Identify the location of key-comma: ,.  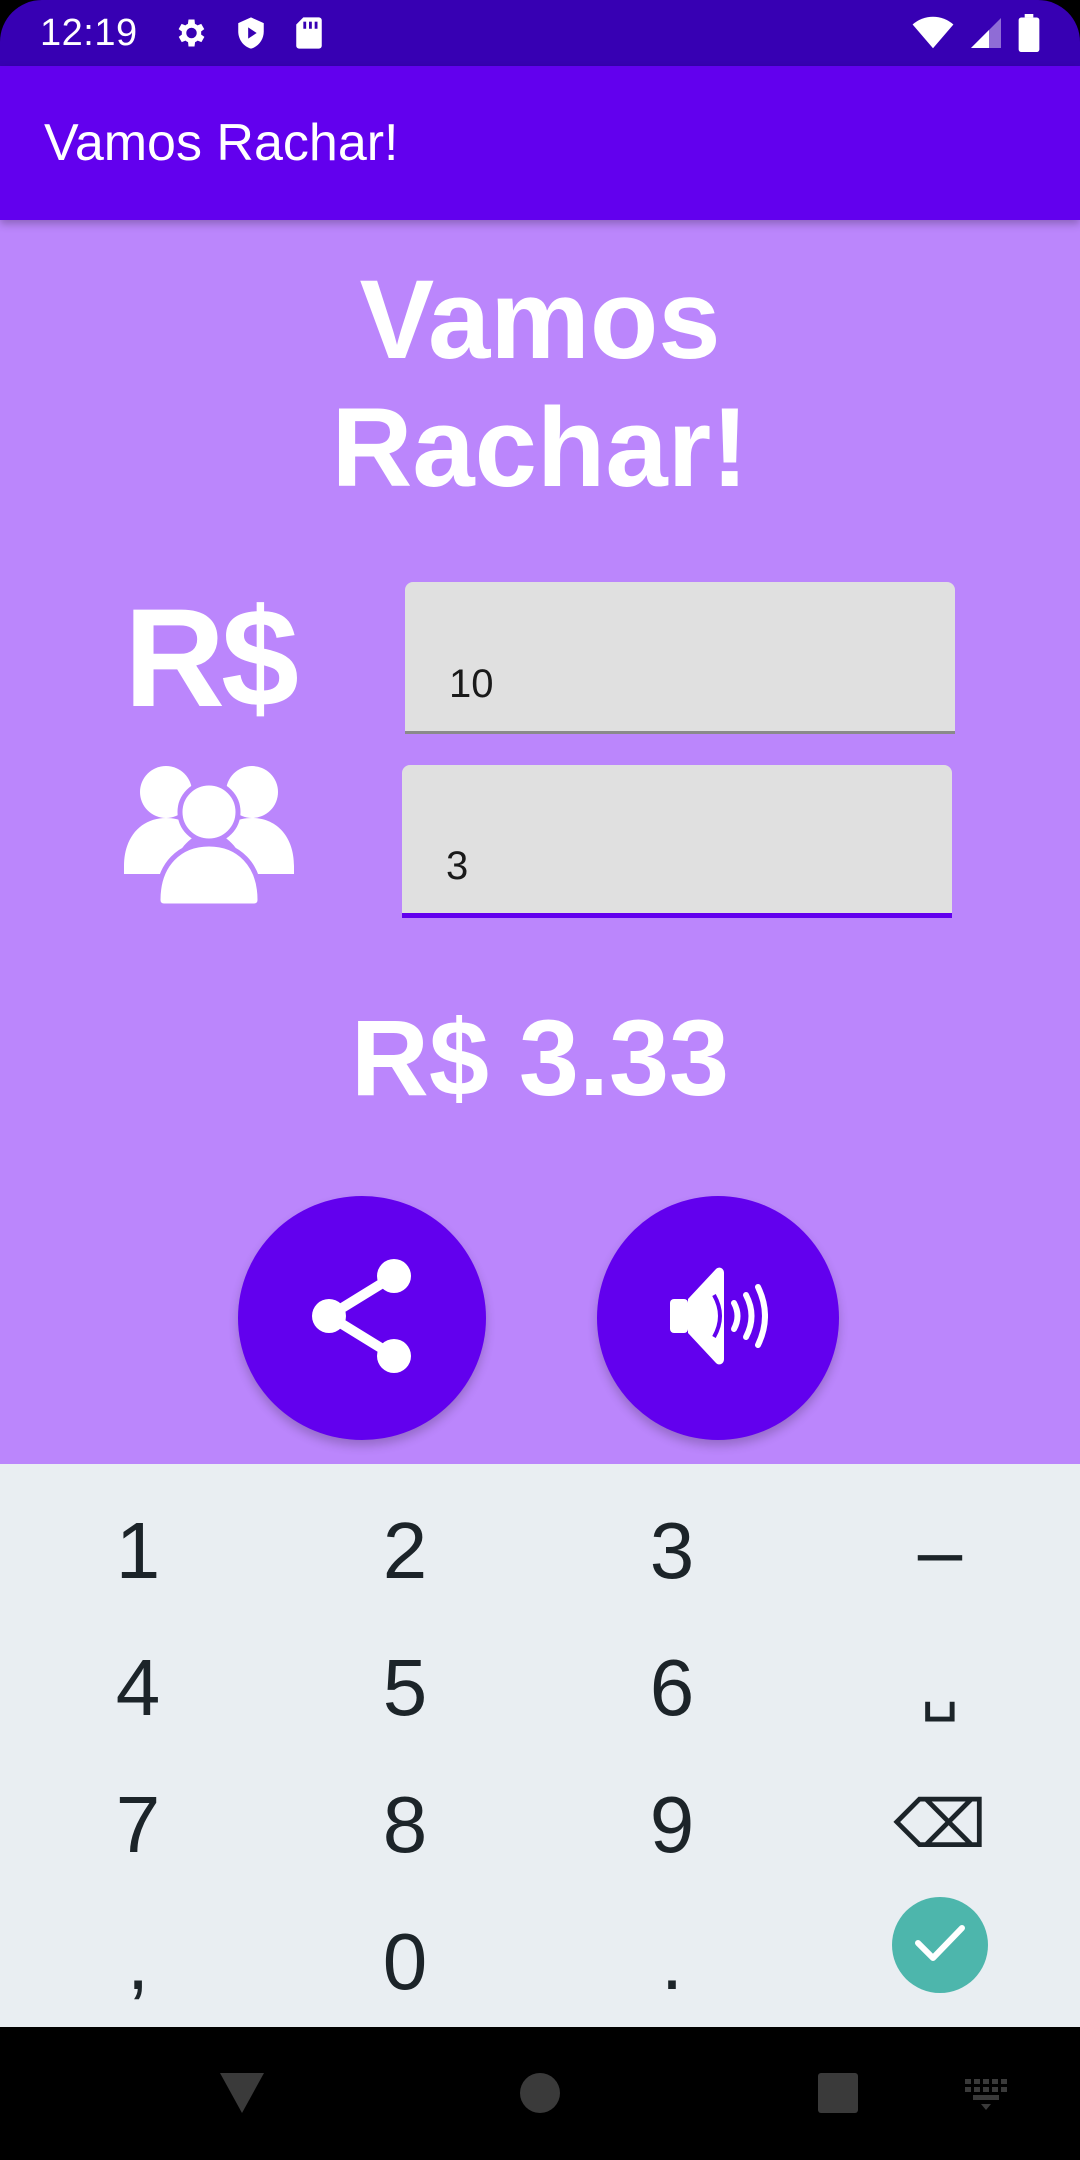
(138, 1961).